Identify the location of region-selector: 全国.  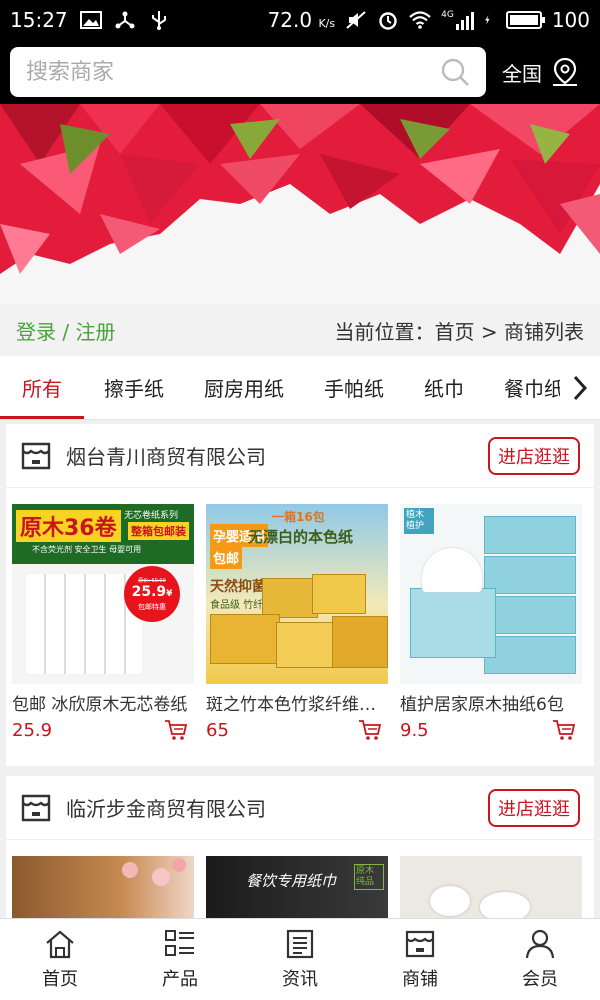
(541, 72).